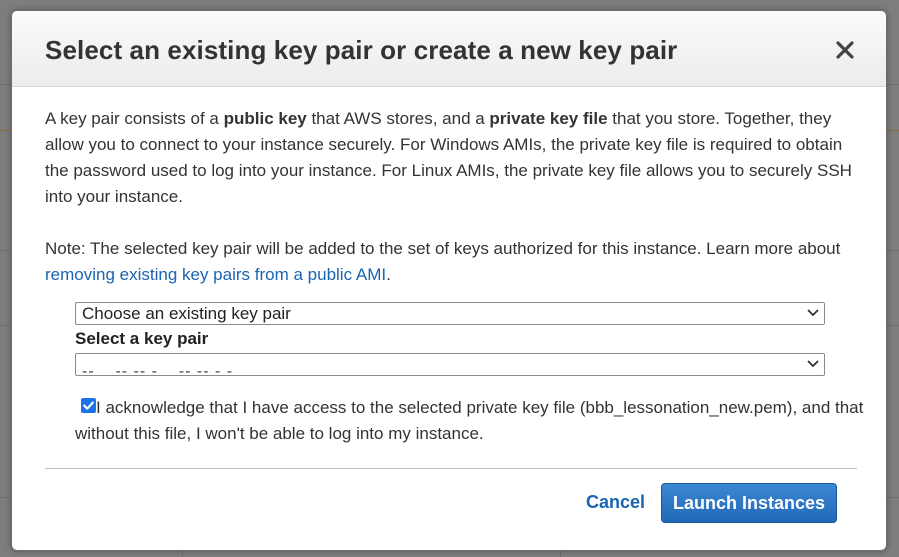 The width and height of the screenshot is (899, 557). I want to click on close-icon, so click(845, 50).